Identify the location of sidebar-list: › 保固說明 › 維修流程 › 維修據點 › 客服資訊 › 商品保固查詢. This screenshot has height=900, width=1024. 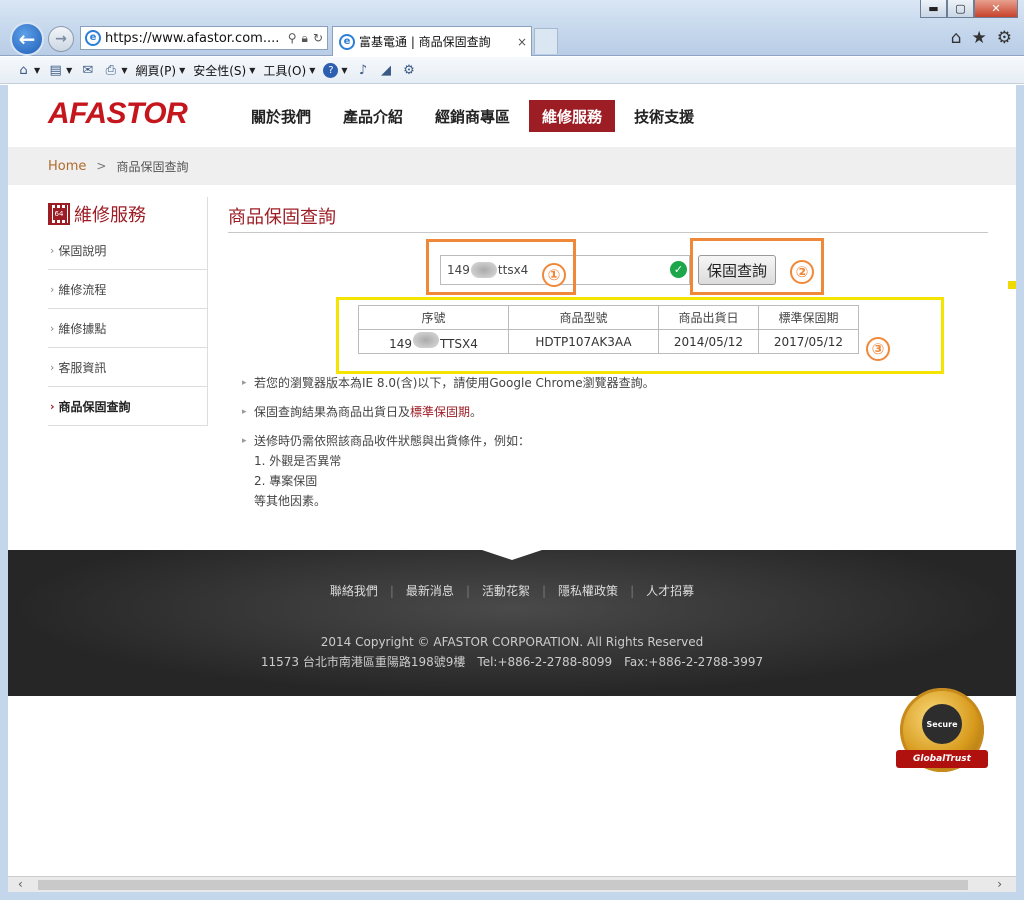
(128, 328).